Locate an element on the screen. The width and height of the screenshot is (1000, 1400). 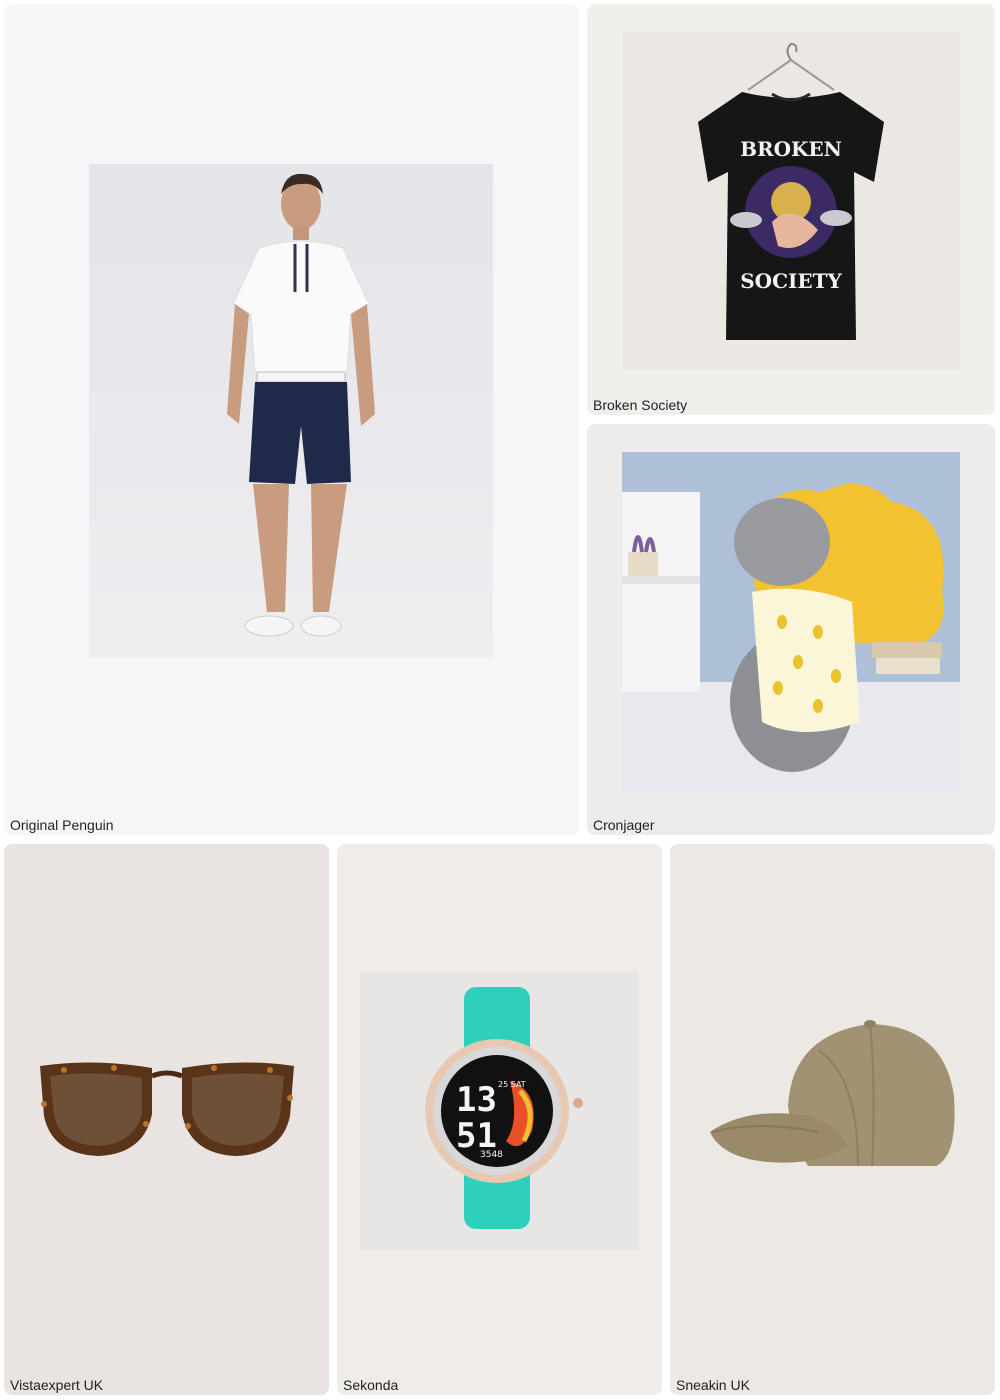
product-card-cronjager: Cronjager is located at coordinates (791, 629).